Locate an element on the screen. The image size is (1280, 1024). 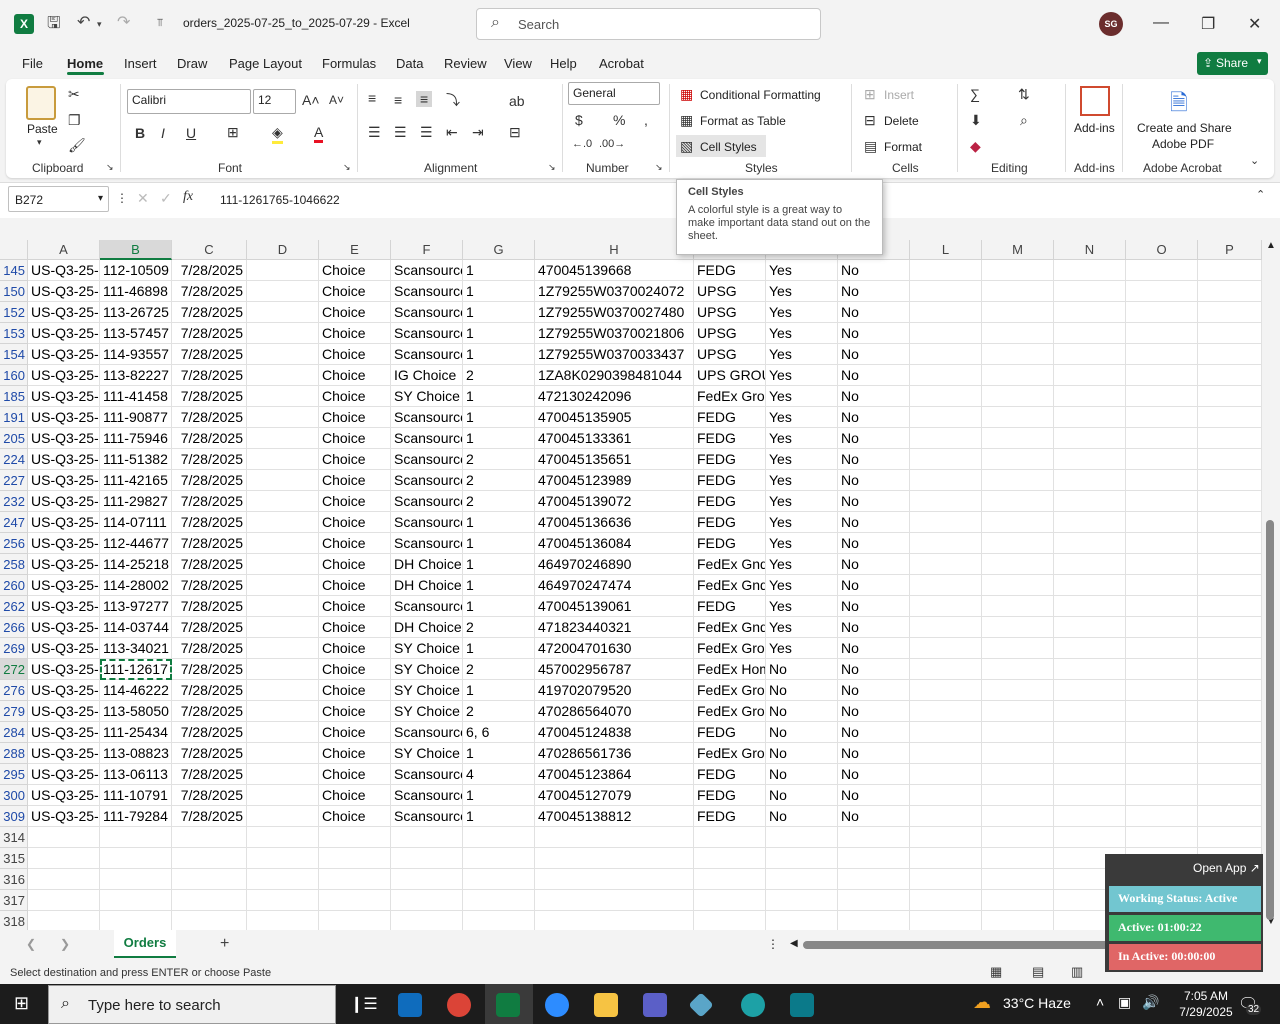
percent-icon: % is located at coordinates (619, 120).